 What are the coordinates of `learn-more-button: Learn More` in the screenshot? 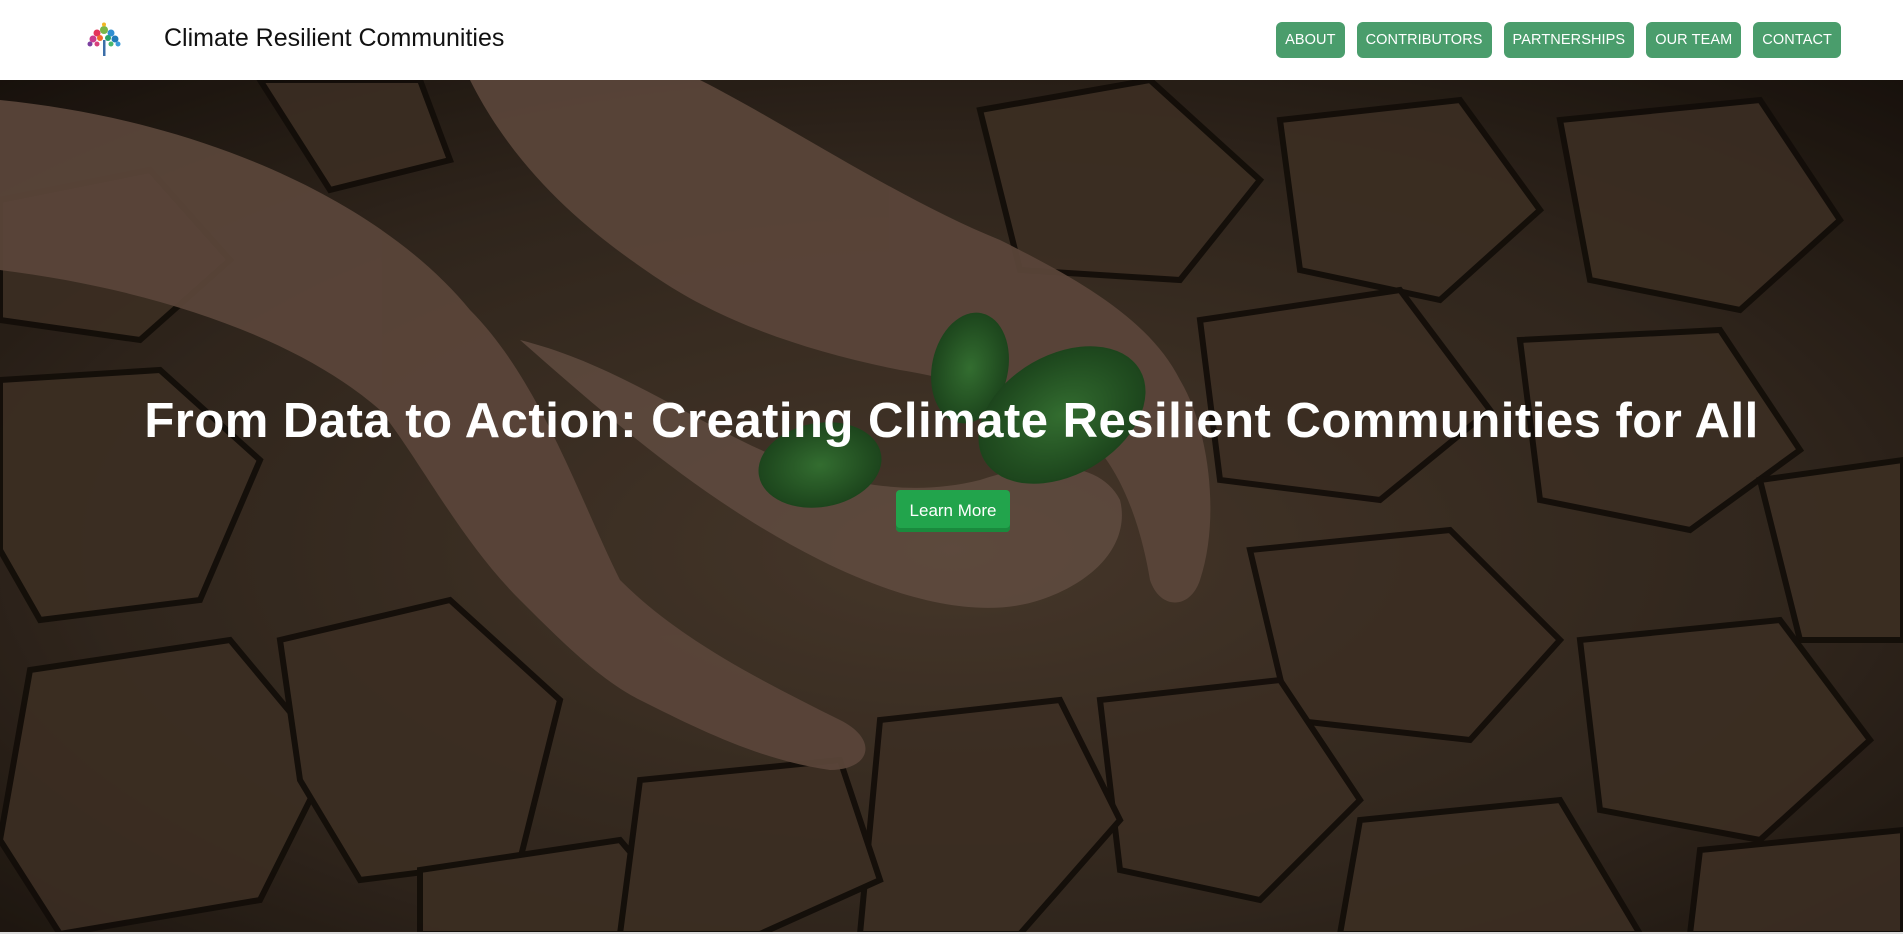 It's located at (953, 511).